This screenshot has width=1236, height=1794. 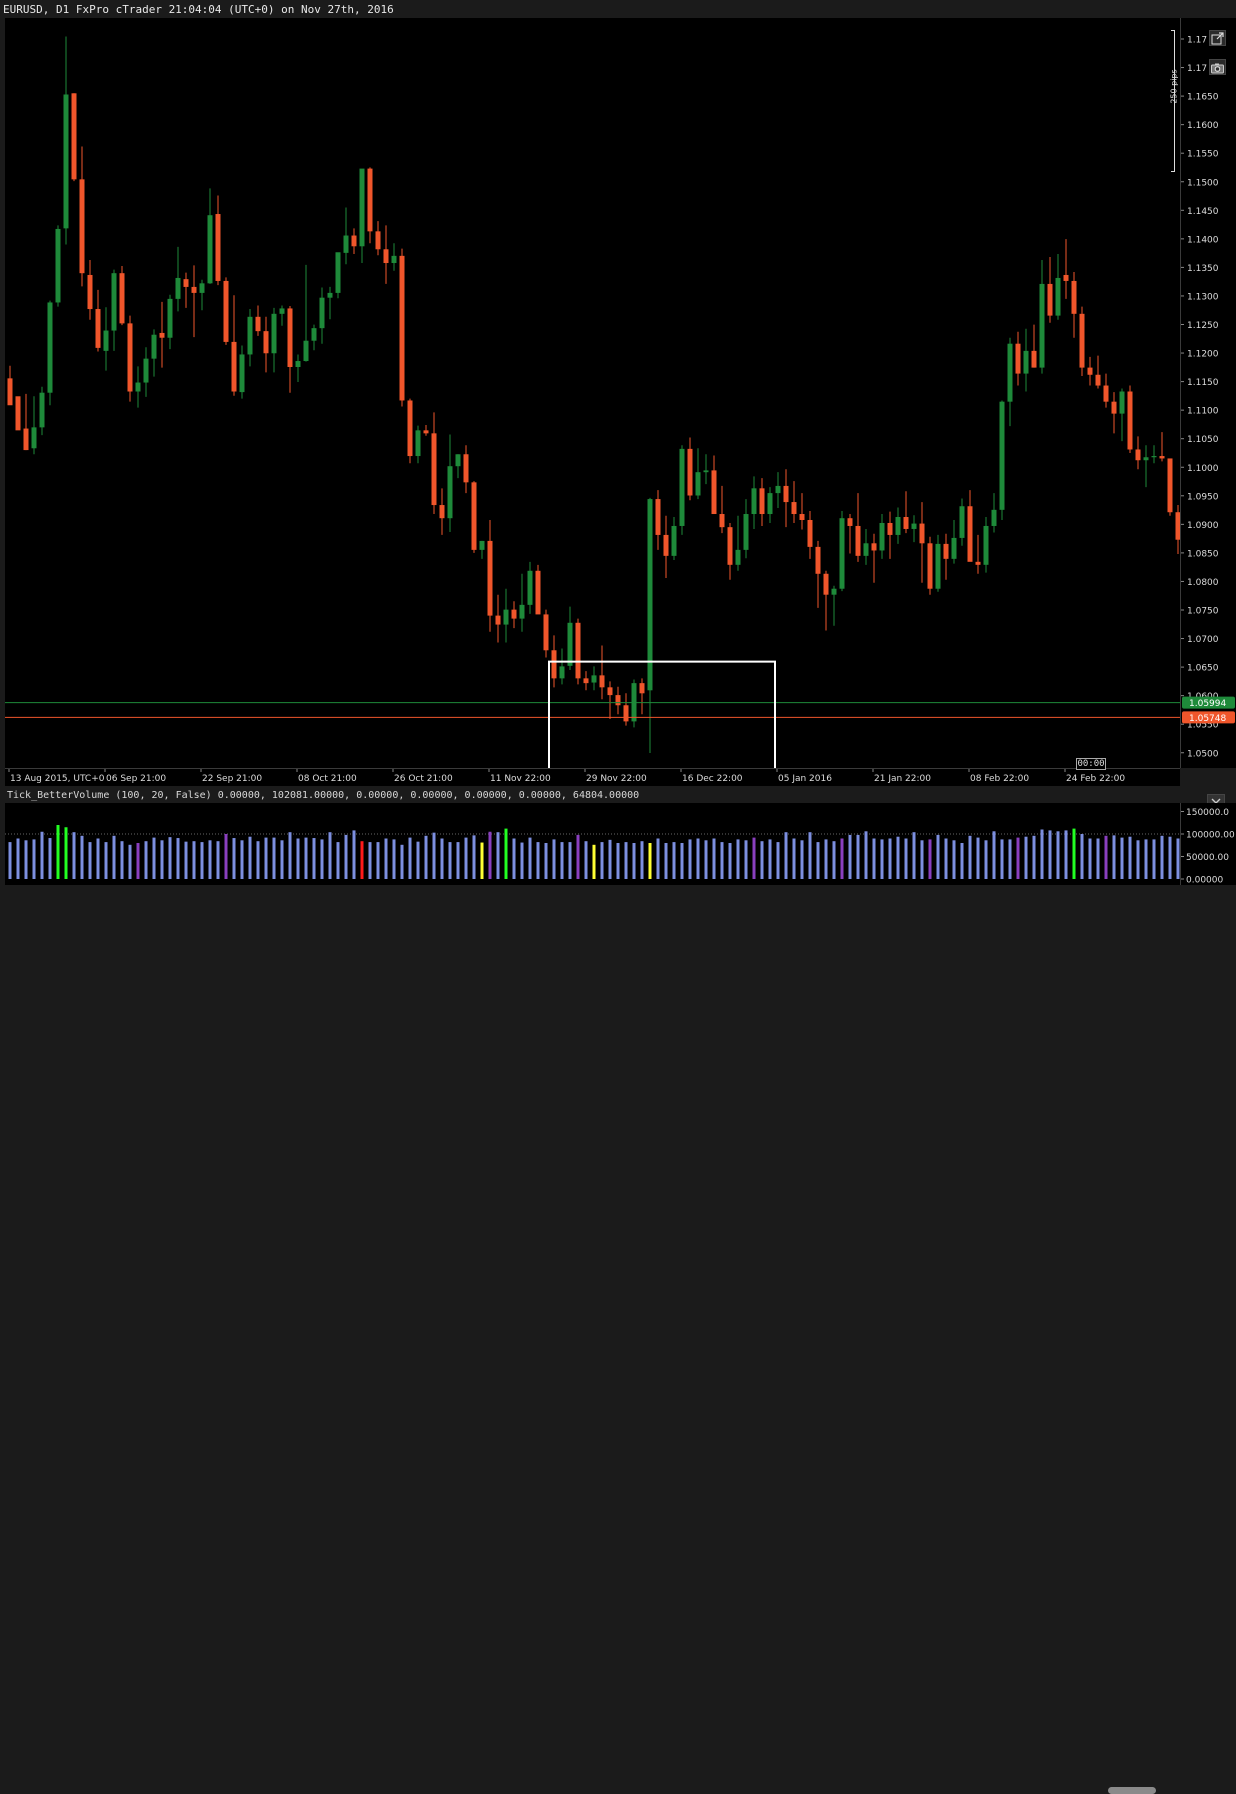 What do you see at coordinates (1203, 526) in the screenshot?
I see `price-label: 1.0900` at bounding box center [1203, 526].